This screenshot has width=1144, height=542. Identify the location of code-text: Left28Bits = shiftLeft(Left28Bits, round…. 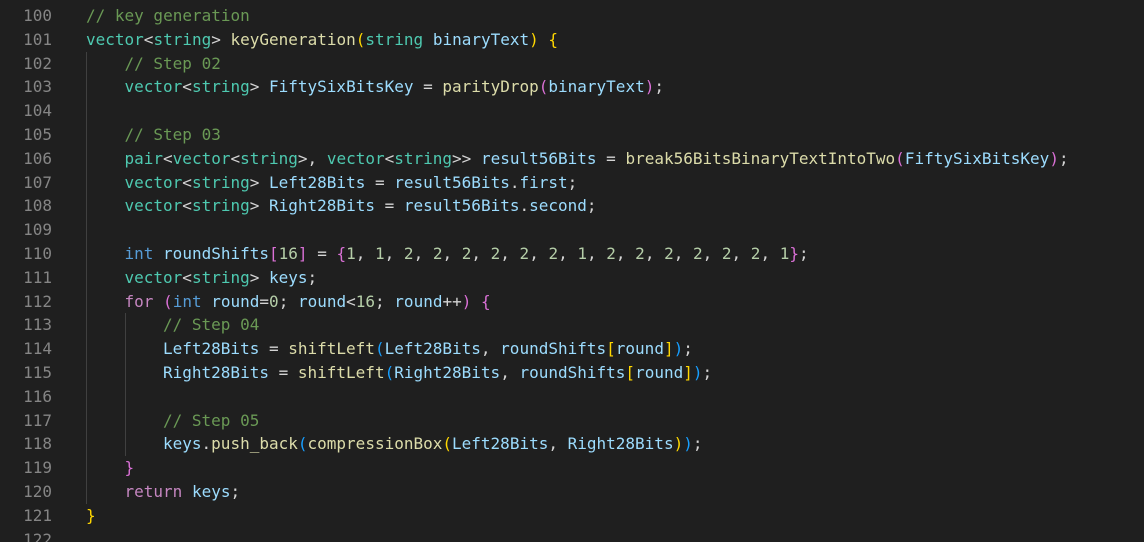
(428, 349).